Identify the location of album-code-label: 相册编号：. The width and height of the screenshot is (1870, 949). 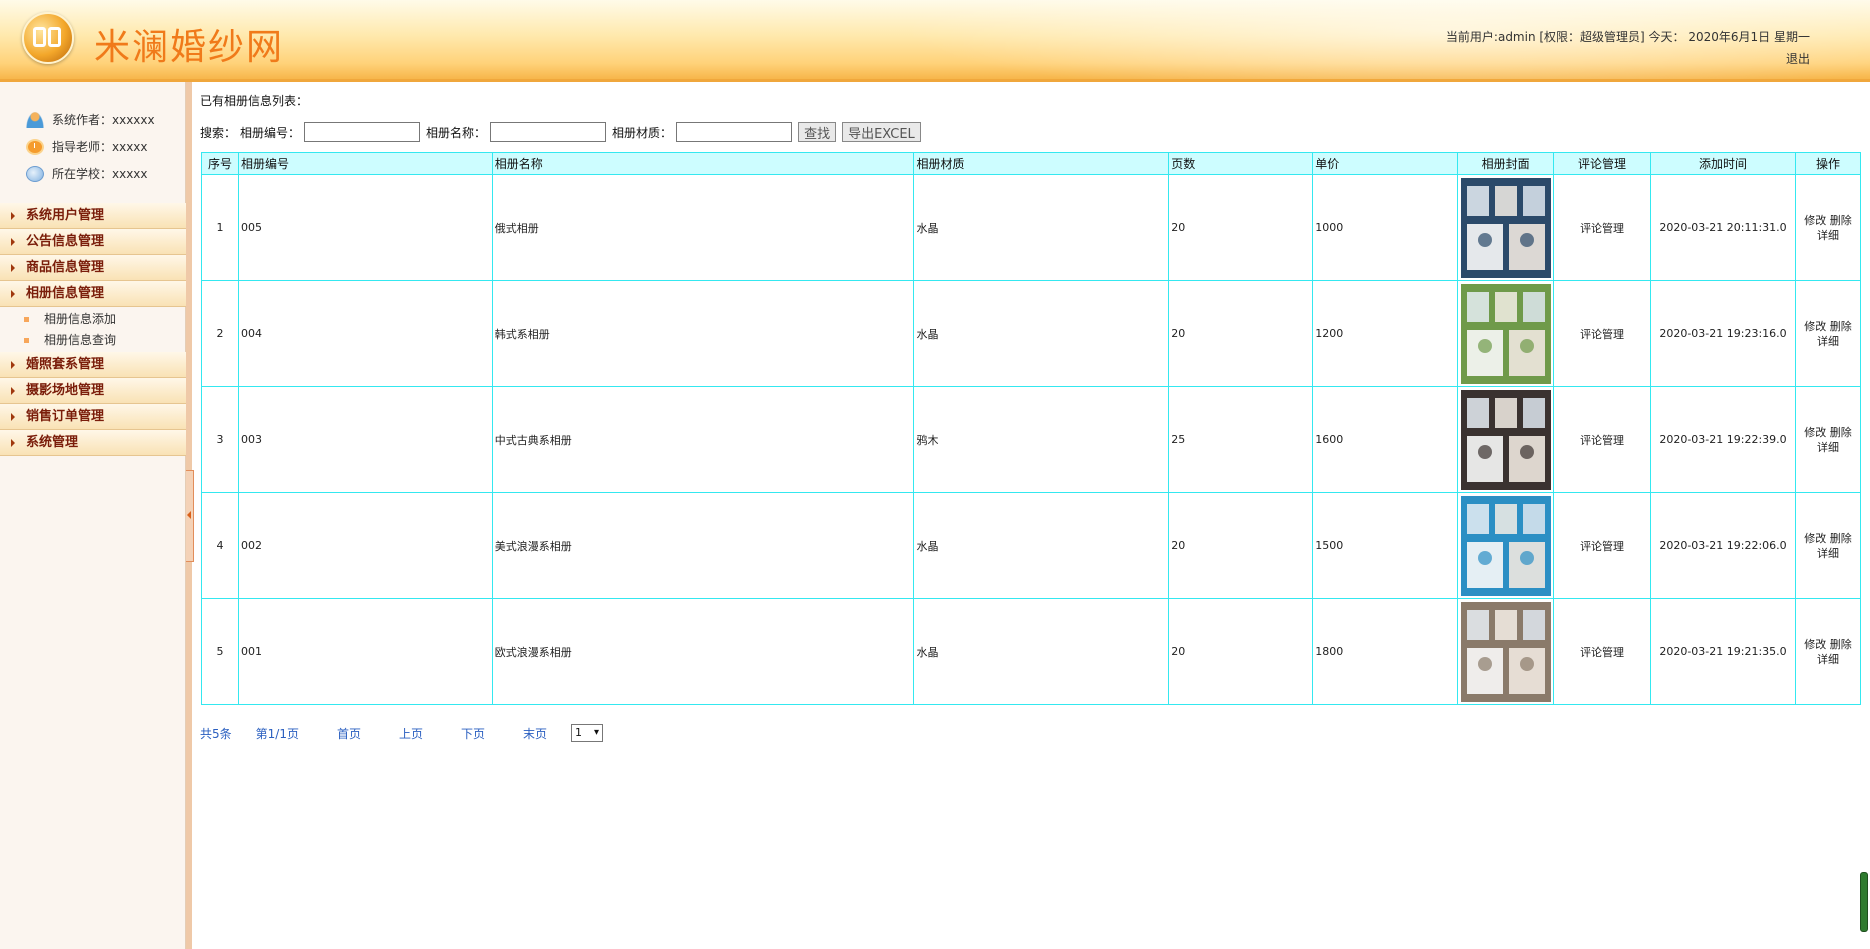
(270, 132).